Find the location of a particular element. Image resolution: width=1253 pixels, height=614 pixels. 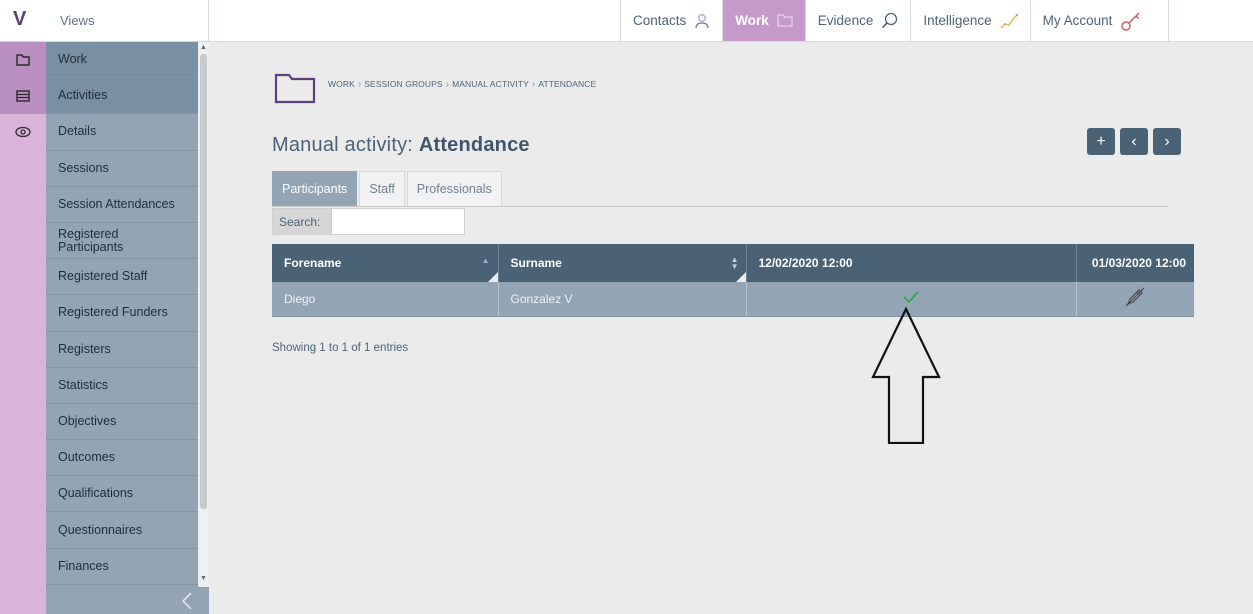

add-button: + is located at coordinates (1101, 141).